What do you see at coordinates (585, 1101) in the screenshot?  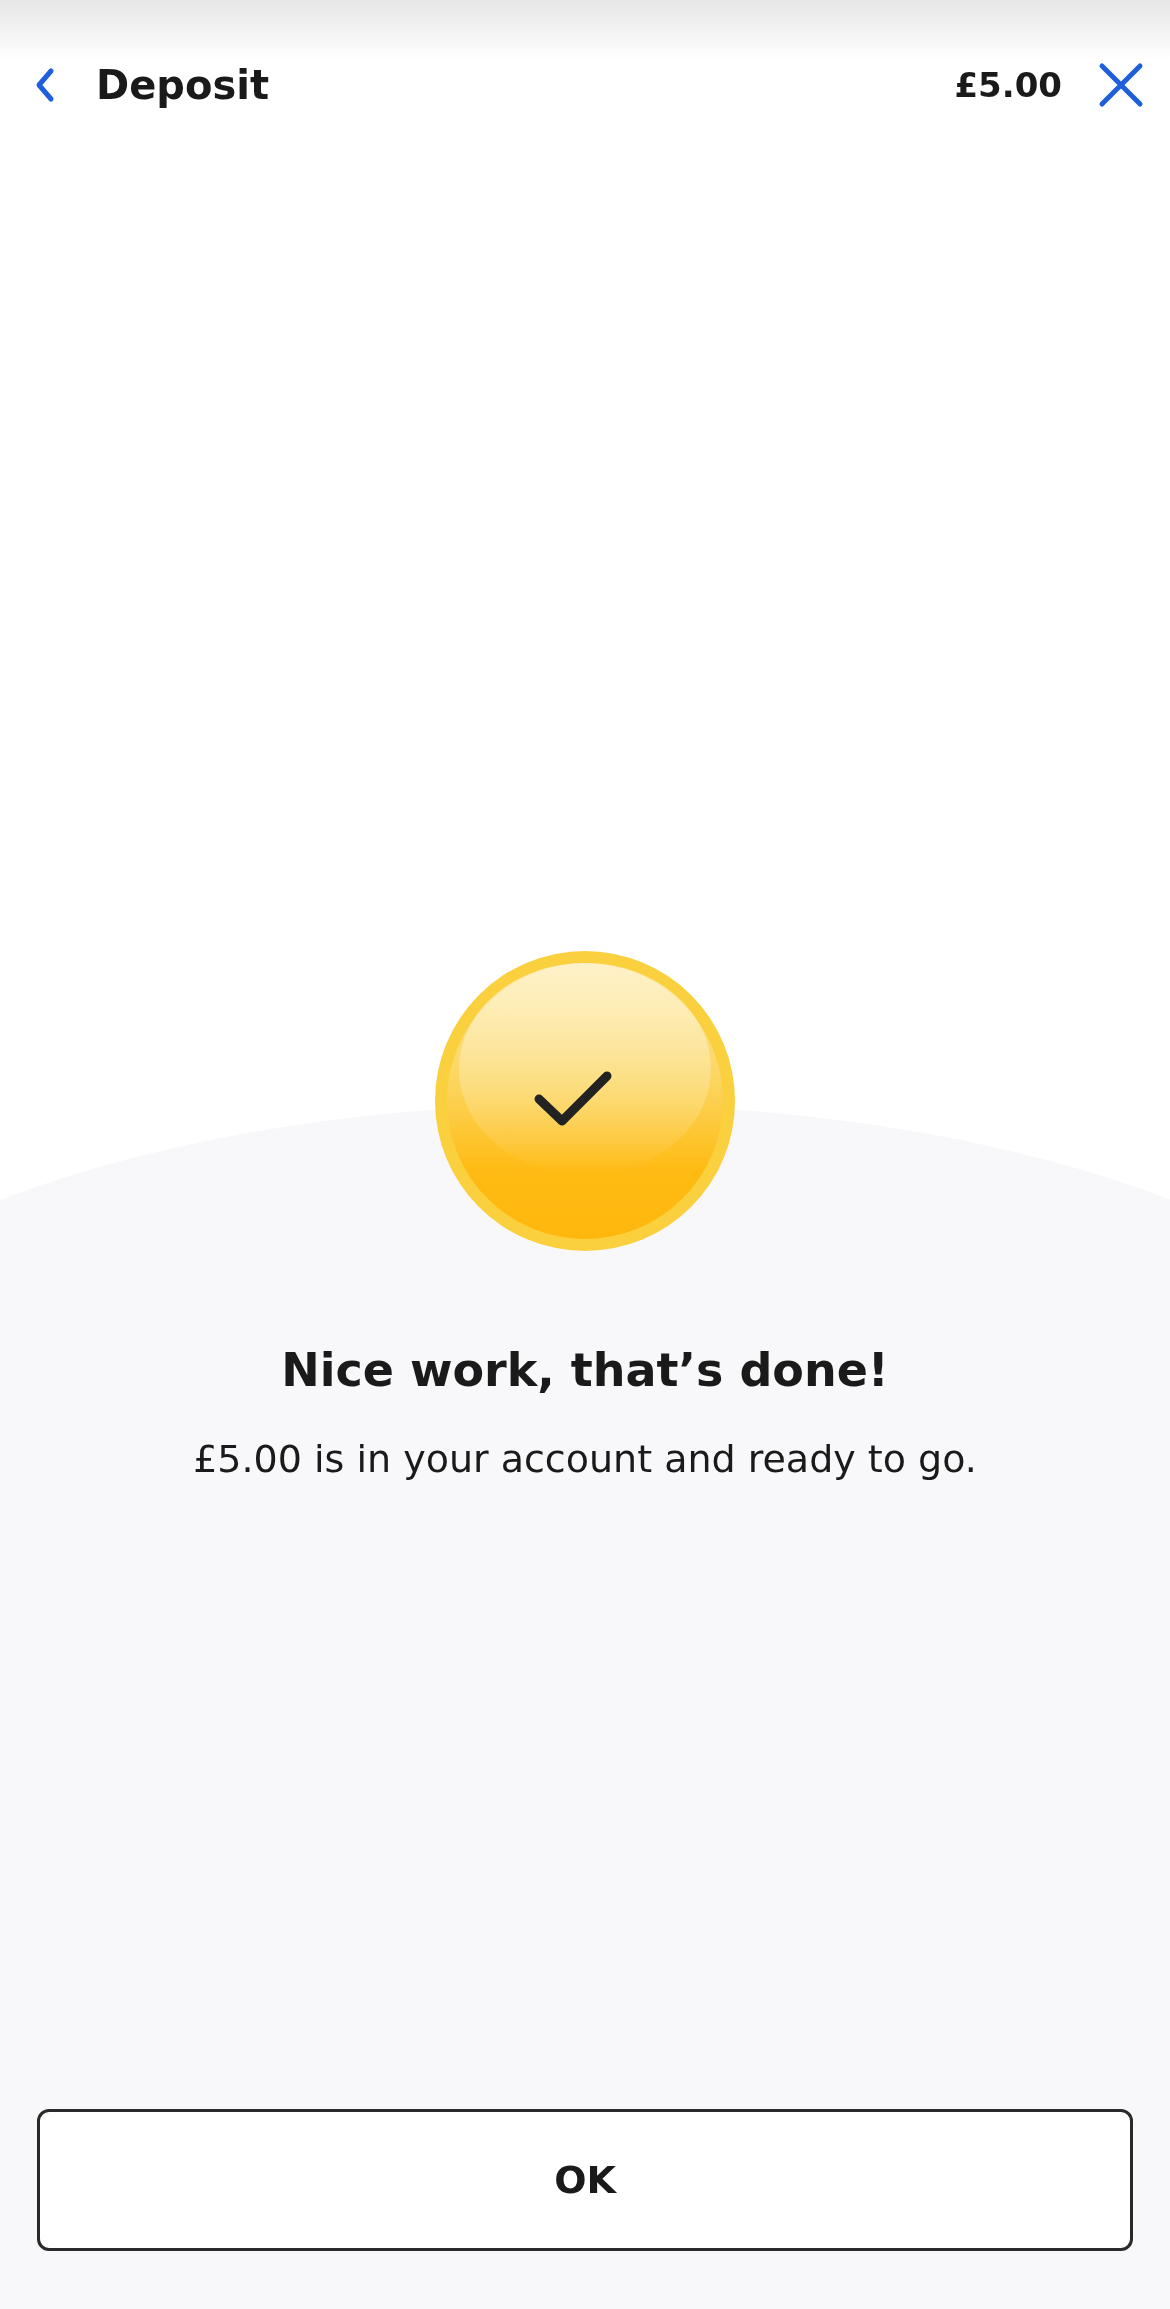 I see `check-icon` at bounding box center [585, 1101].